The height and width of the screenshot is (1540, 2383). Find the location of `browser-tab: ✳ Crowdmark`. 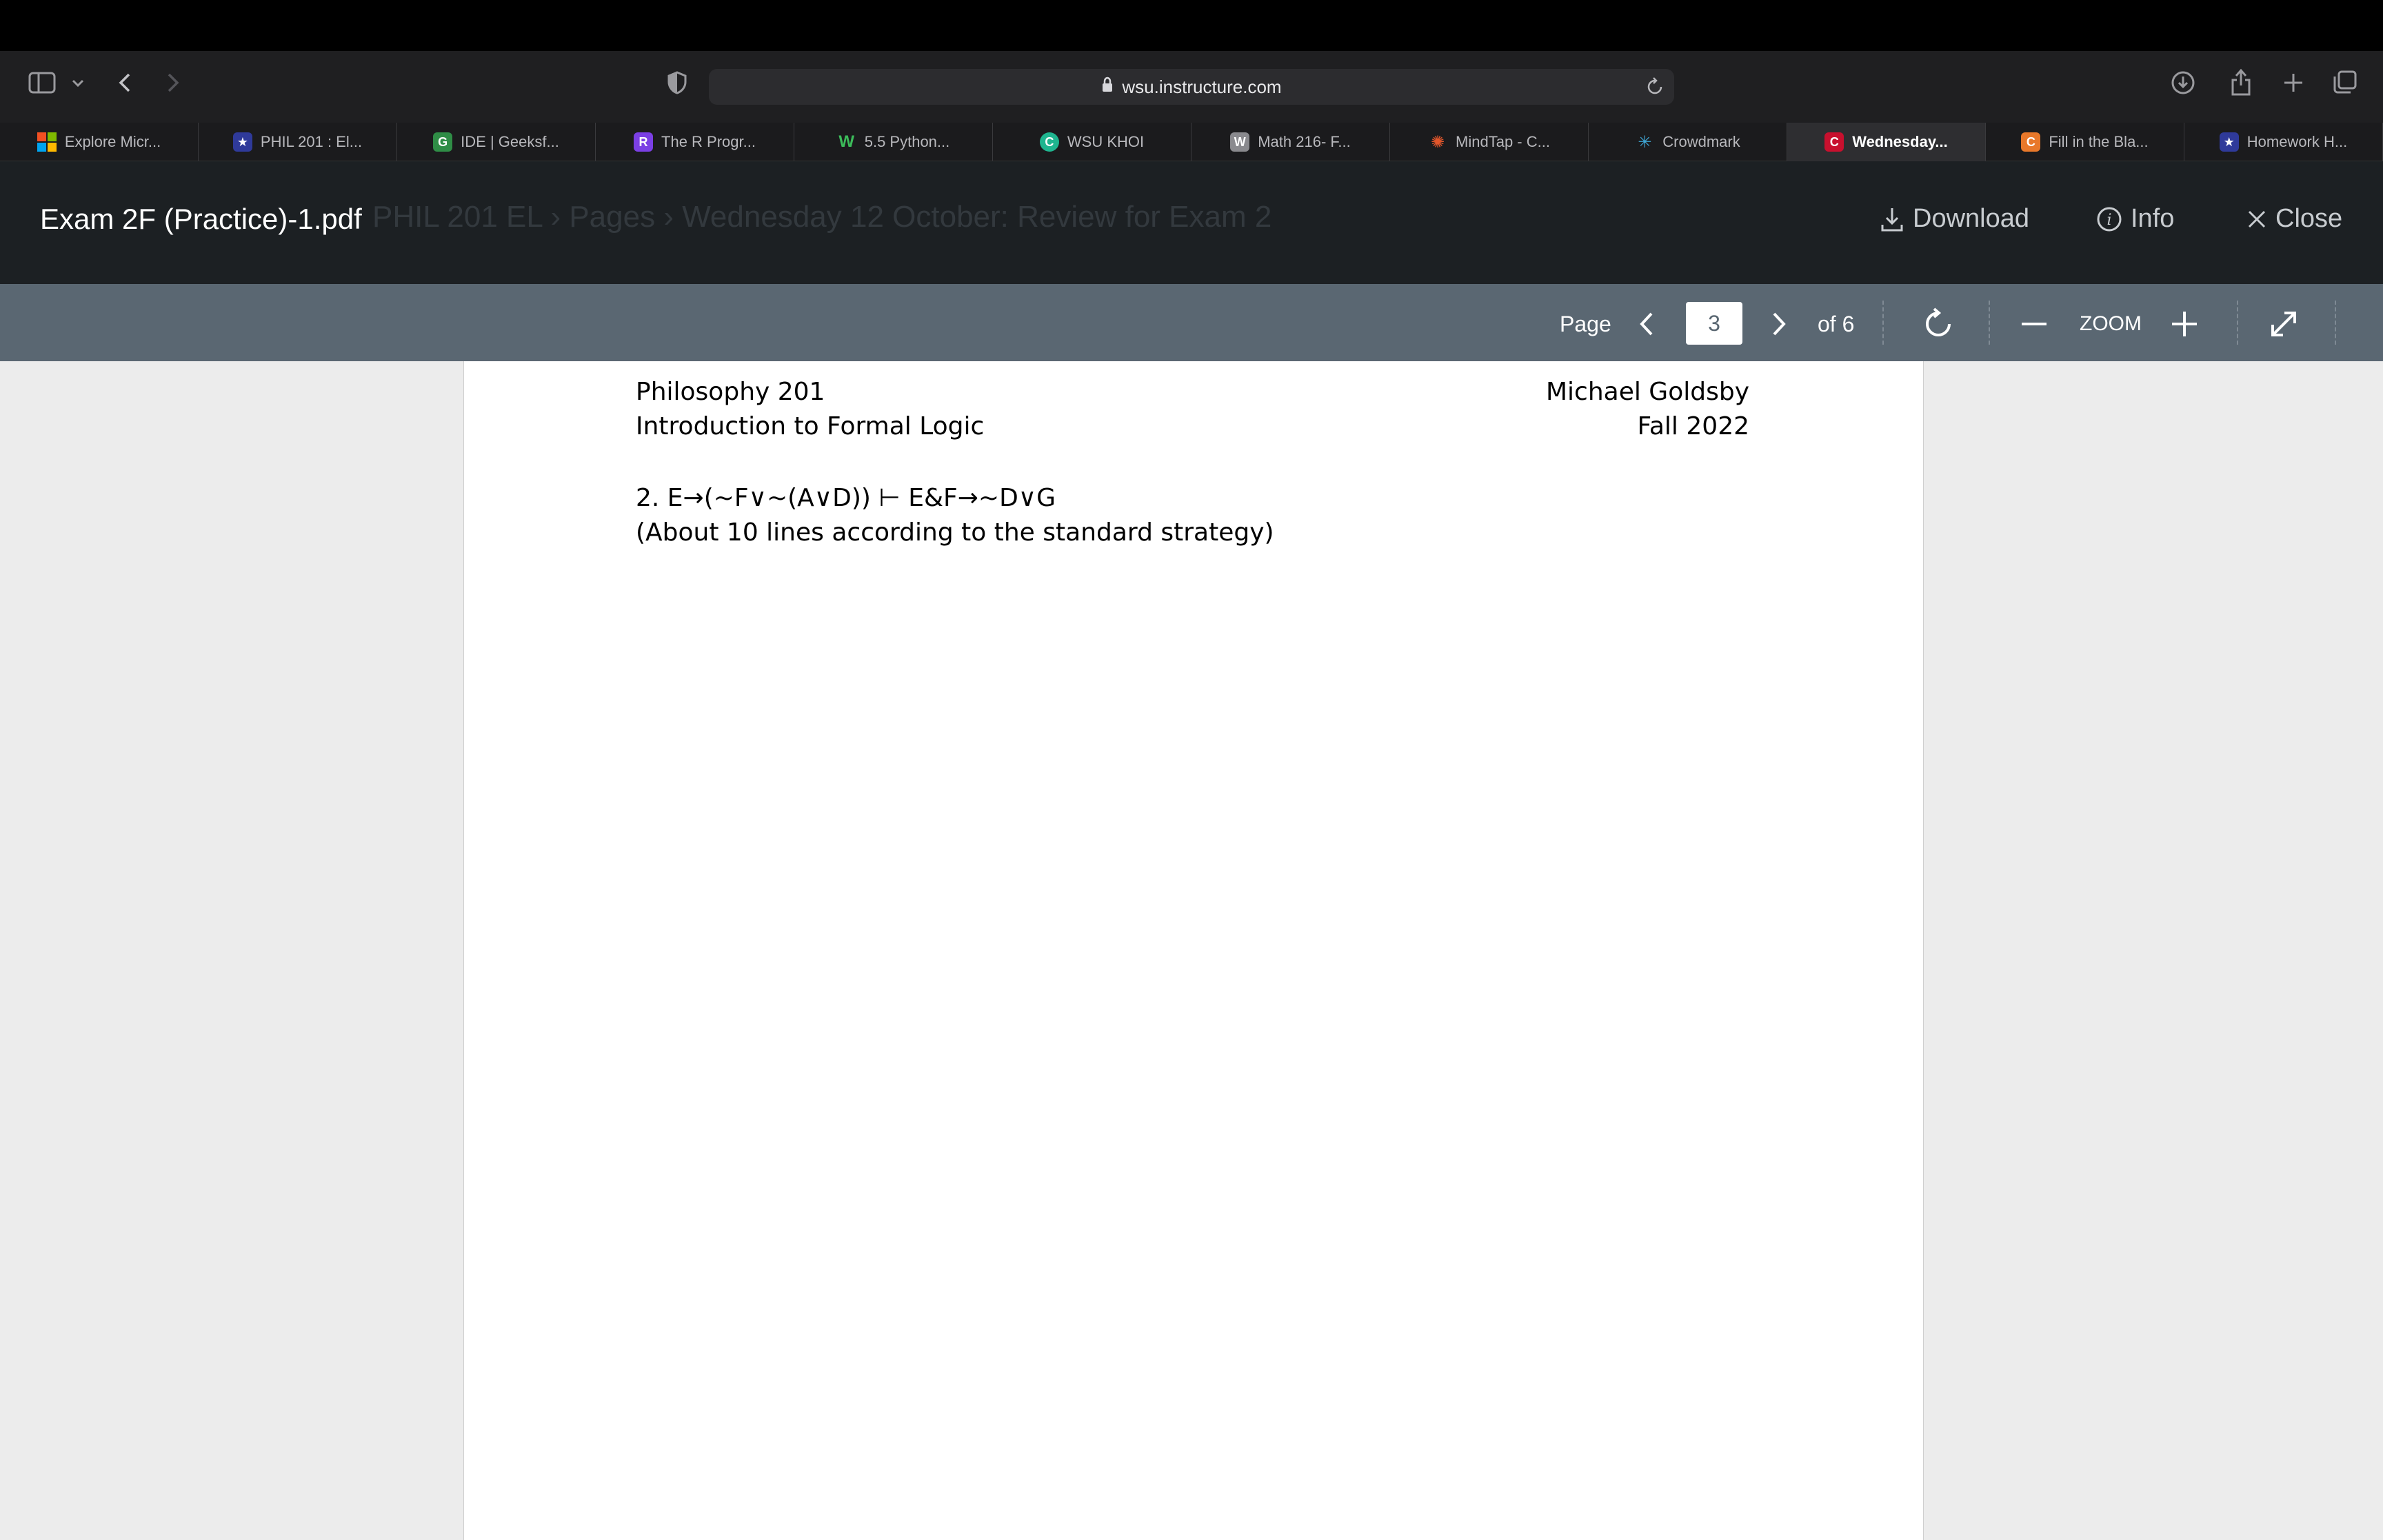

browser-tab: ✳ Crowdmark is located at coordinates (1688, 142).